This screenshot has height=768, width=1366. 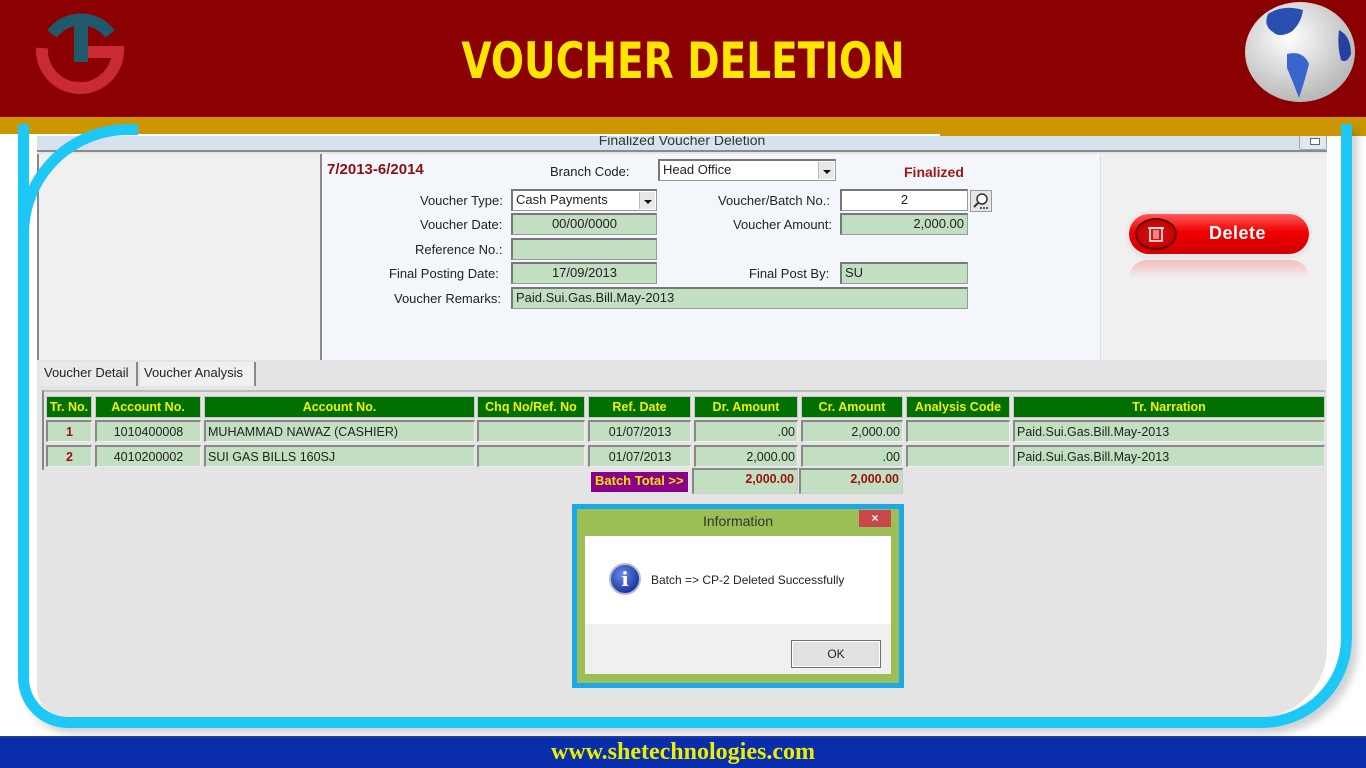 What do you see at coordinates (80, 53) in the screenshot?
I see `company-logo-icon` at bounding box center [80, 53].